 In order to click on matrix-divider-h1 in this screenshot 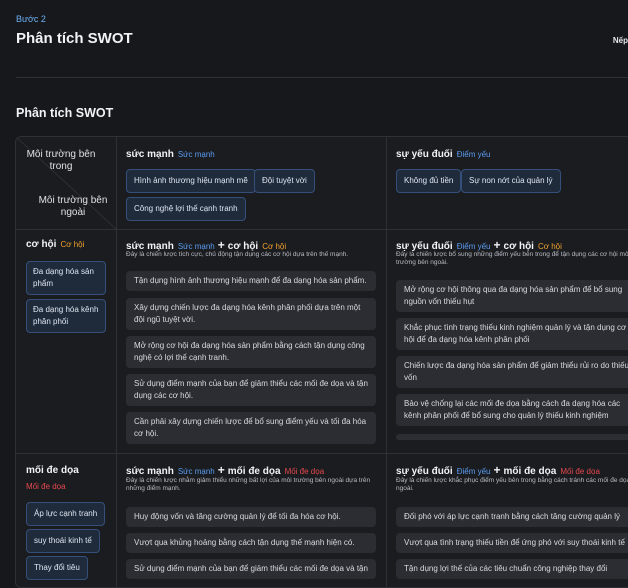, I will do `click(322, 229)`.